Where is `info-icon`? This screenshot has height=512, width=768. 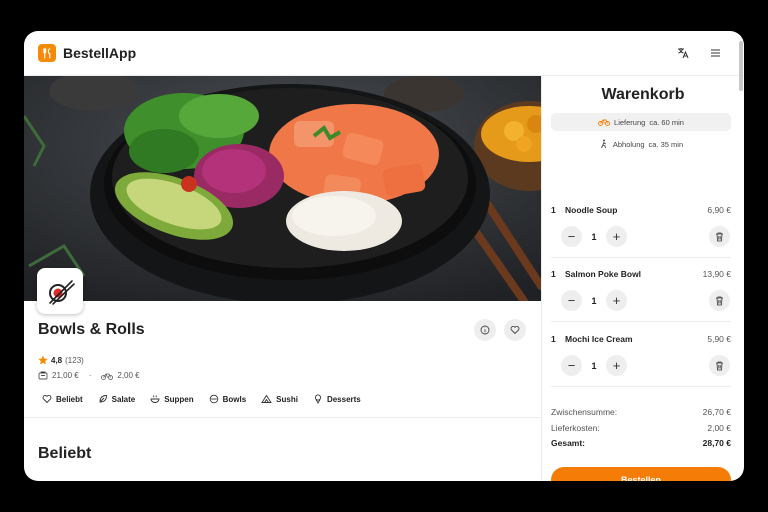
info-icon is located at coordinates (485, 330).